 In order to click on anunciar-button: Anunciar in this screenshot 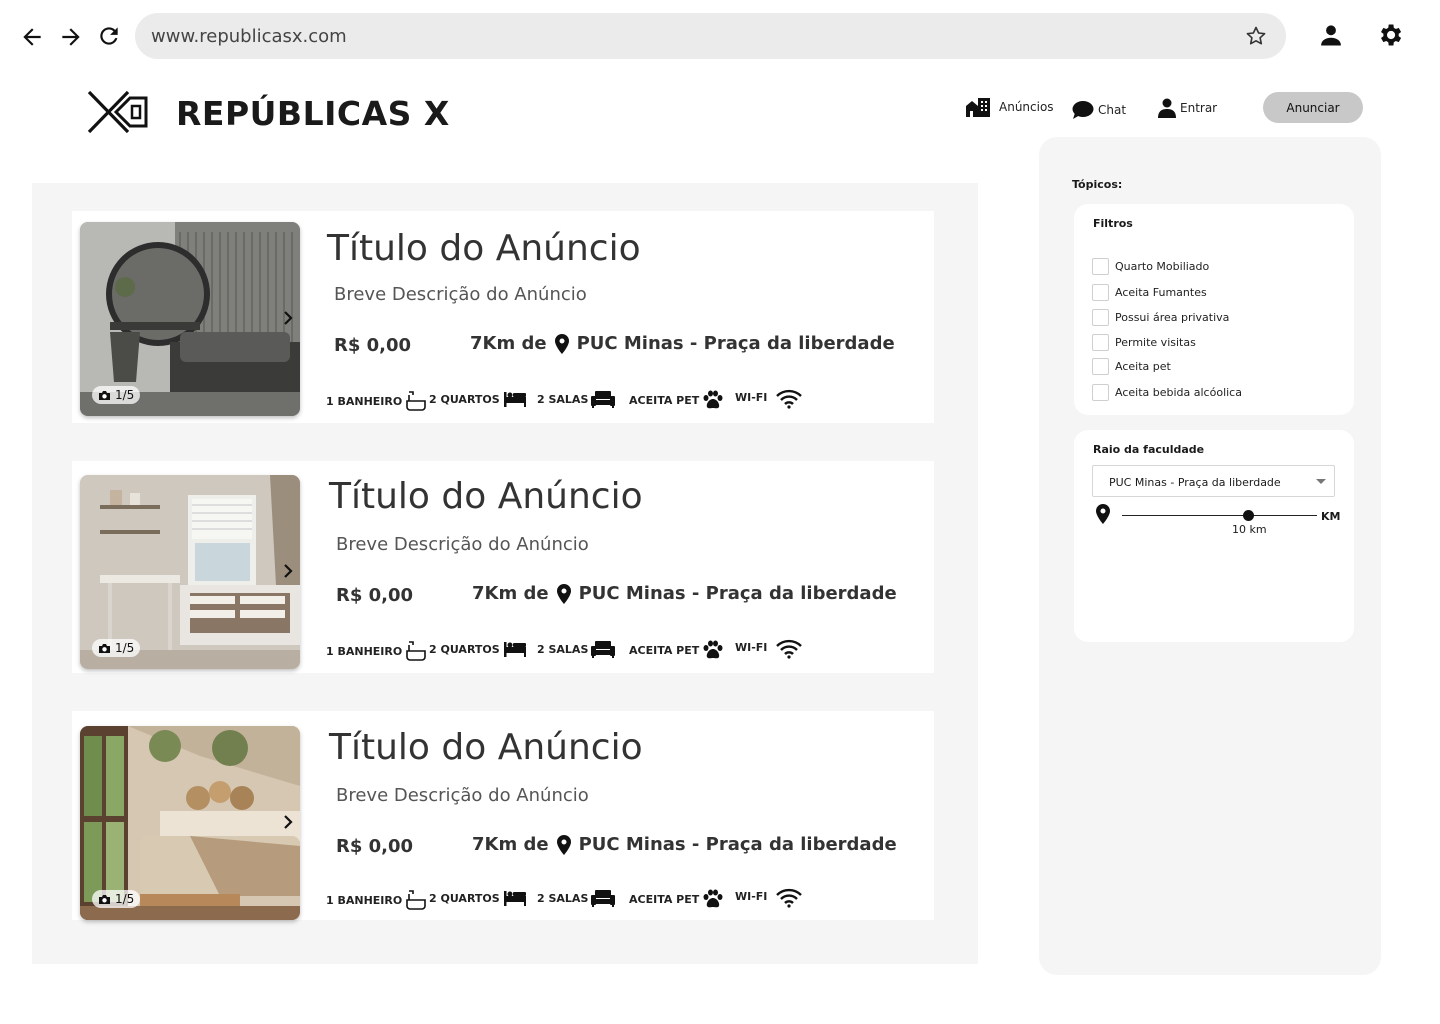, I will do `click(1313, 107)`.